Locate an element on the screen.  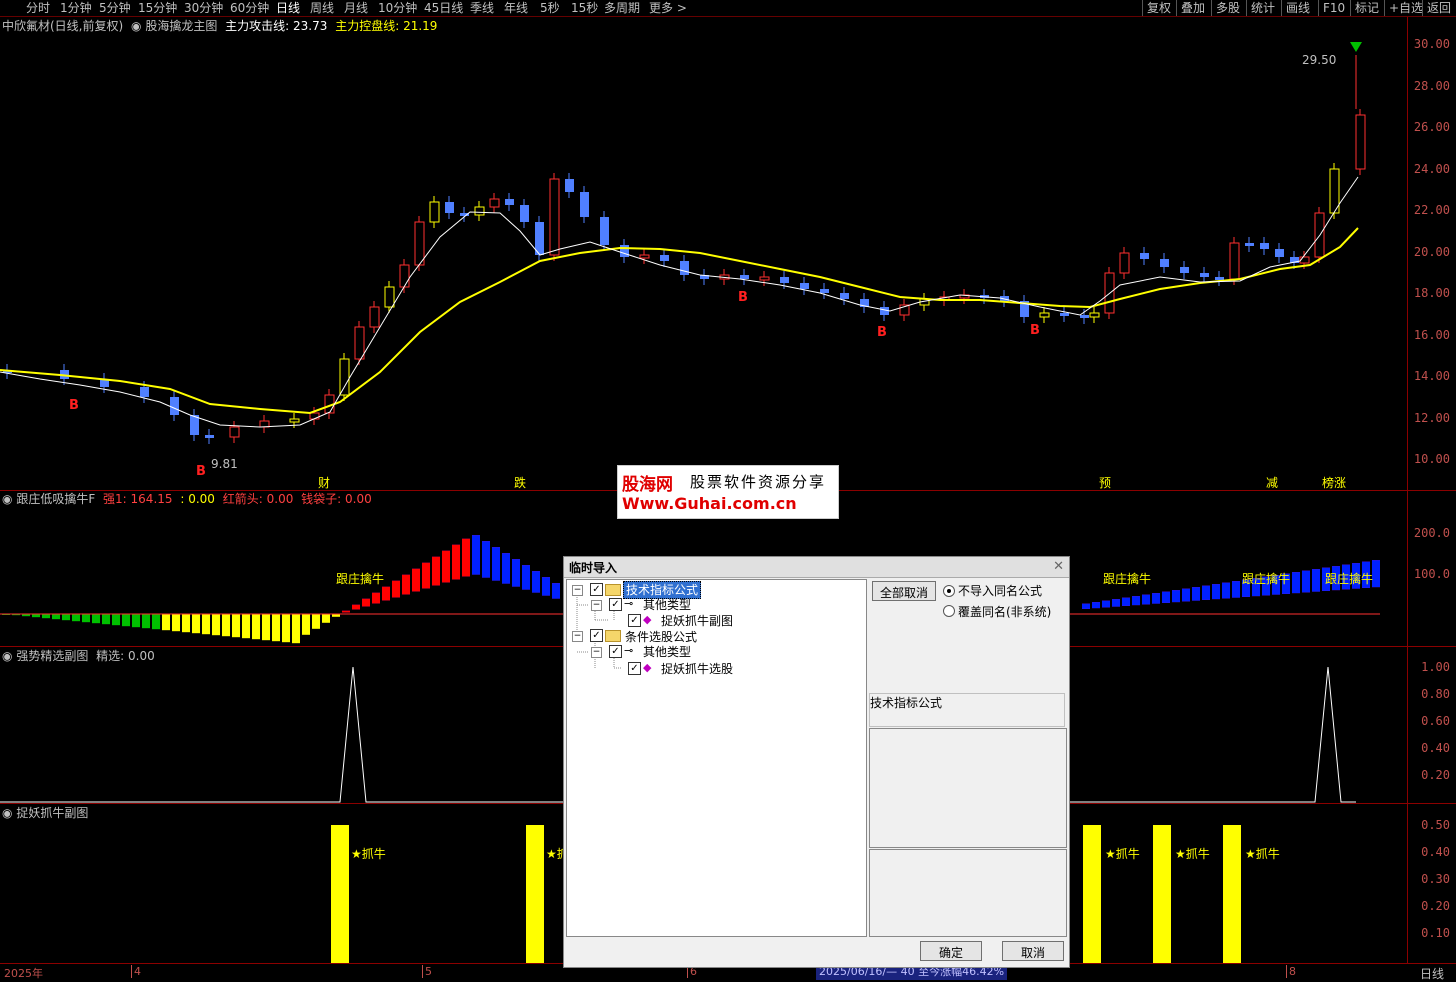
sub1-value: : 0.00 is located at coordinates (197, 499).